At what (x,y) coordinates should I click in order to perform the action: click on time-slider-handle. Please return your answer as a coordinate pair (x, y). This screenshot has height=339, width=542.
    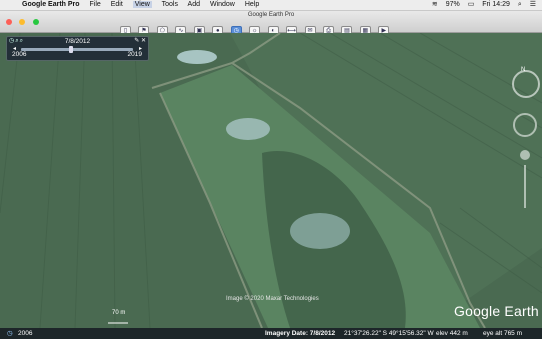
    Looking at the image, I should click on (71, 49).